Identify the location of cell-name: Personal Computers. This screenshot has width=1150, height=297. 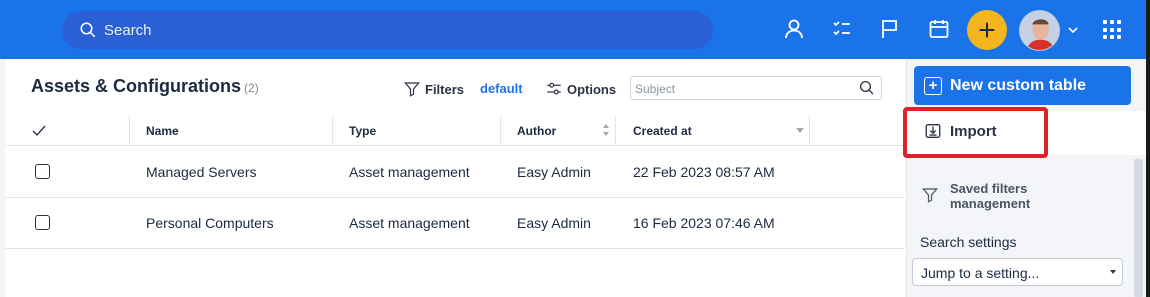
(210, 223).